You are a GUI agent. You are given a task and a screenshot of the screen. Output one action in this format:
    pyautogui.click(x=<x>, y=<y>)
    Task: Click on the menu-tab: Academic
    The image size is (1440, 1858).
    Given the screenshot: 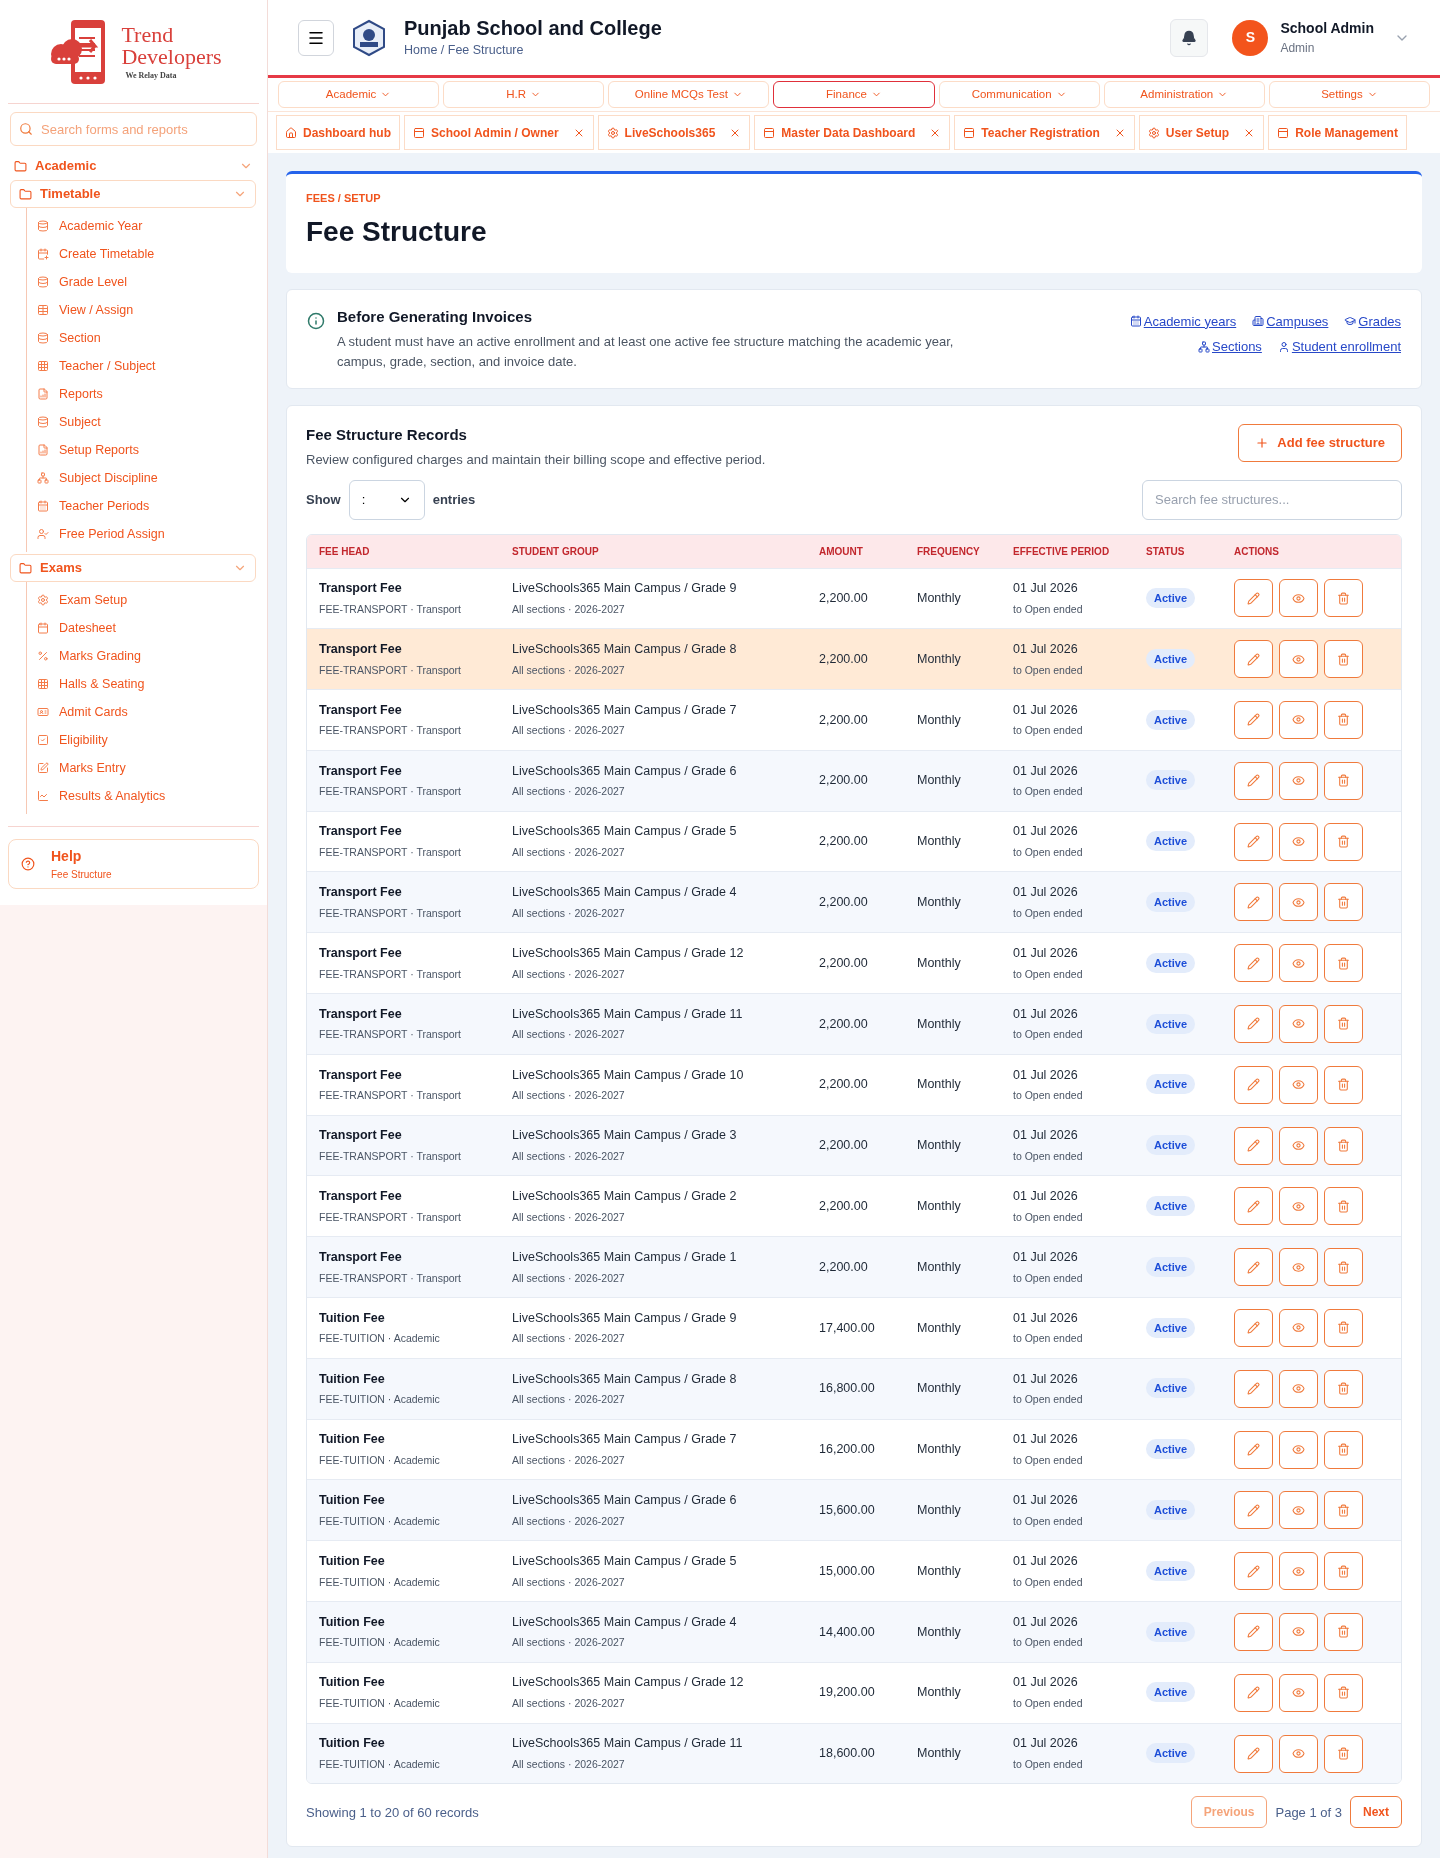 What is the action you would take?
    pyautogui.click(x=359, y=94)
    